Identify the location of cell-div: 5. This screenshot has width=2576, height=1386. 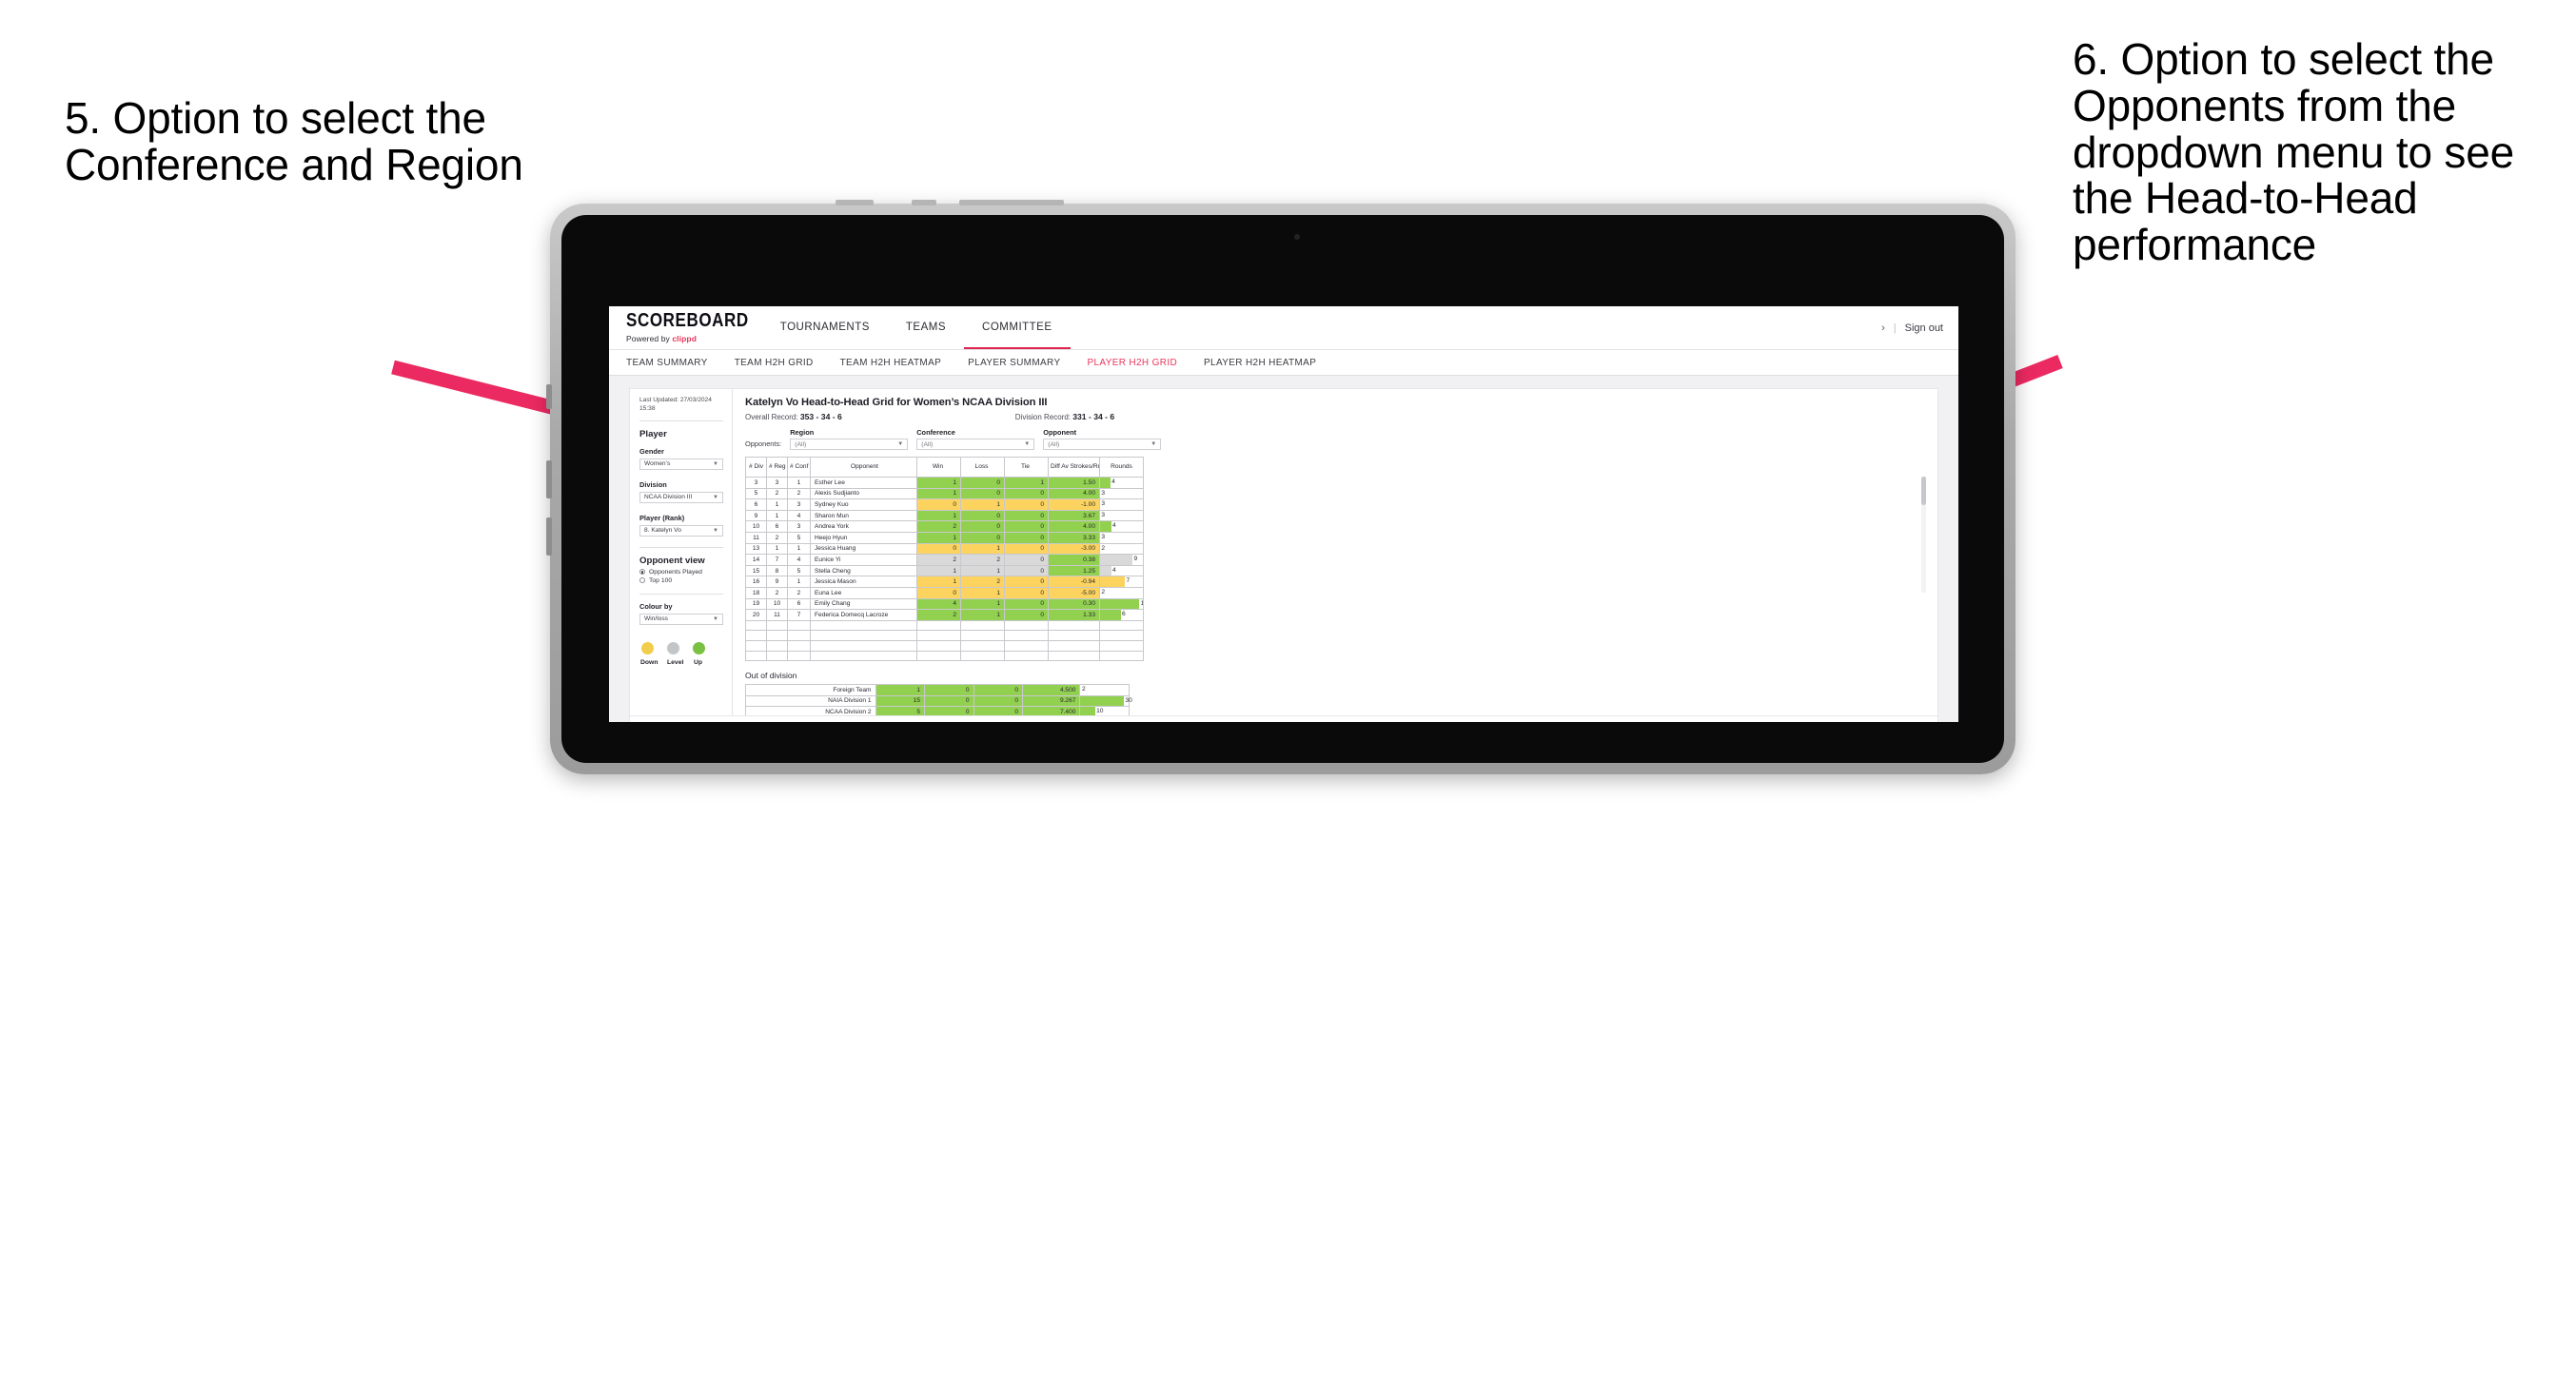
(756, 494).